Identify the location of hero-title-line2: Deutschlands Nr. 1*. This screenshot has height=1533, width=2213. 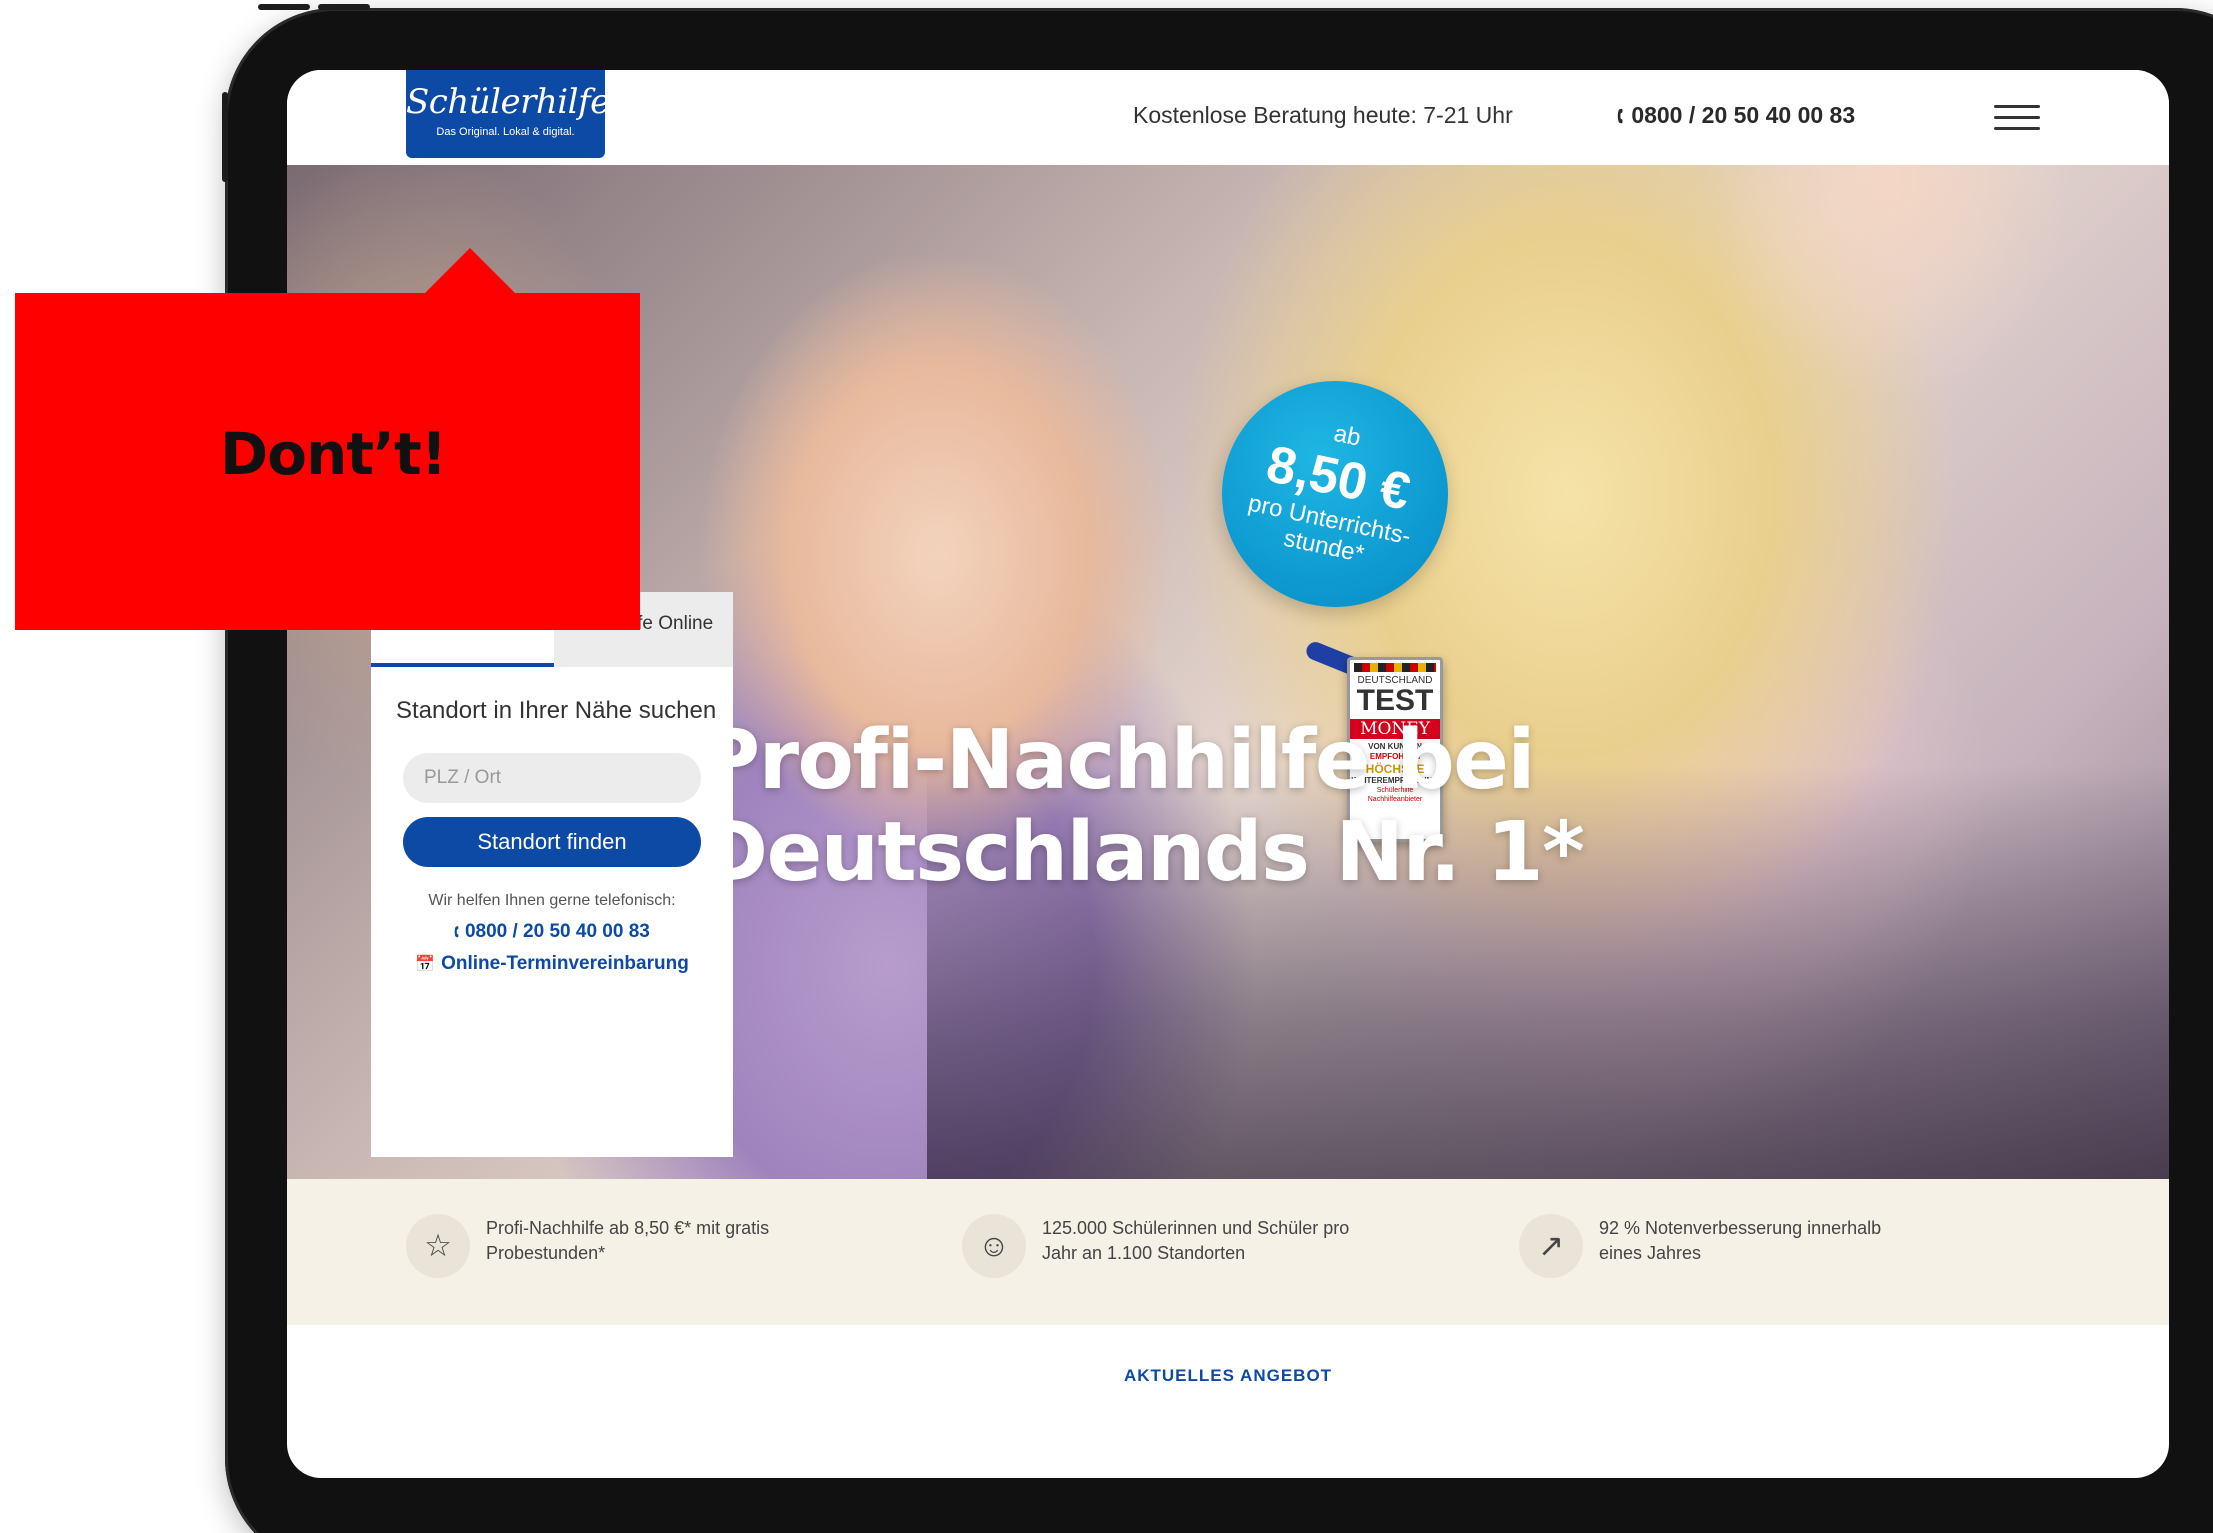
(1142, 852).